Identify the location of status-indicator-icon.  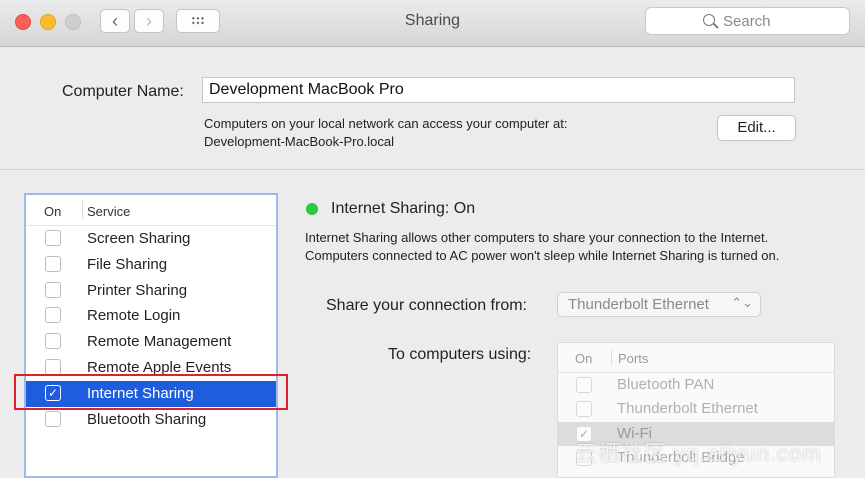
(312, 209).